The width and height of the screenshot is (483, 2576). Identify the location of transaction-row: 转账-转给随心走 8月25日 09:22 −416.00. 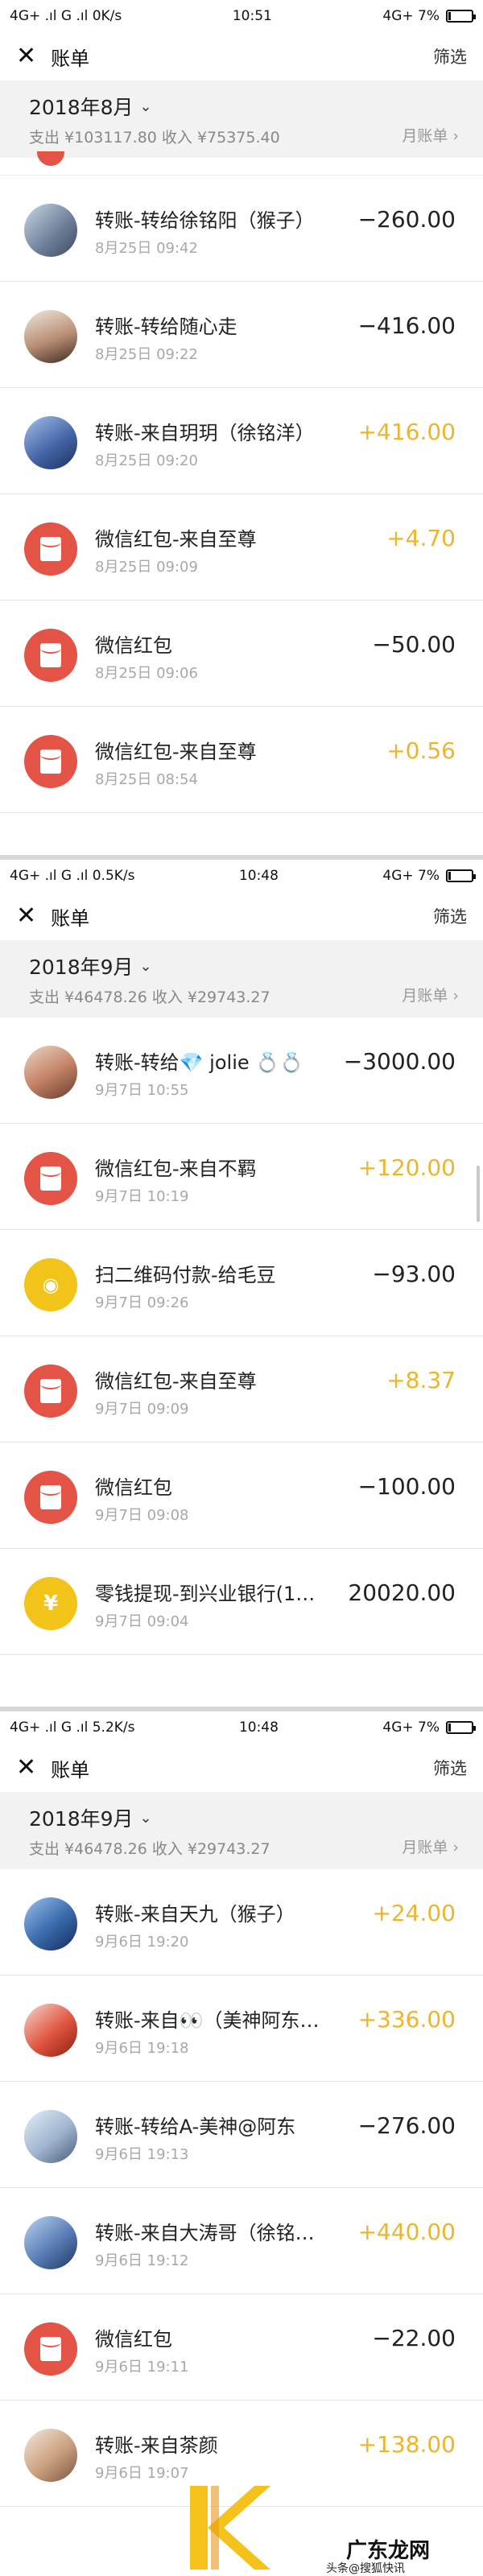
(242, 335).